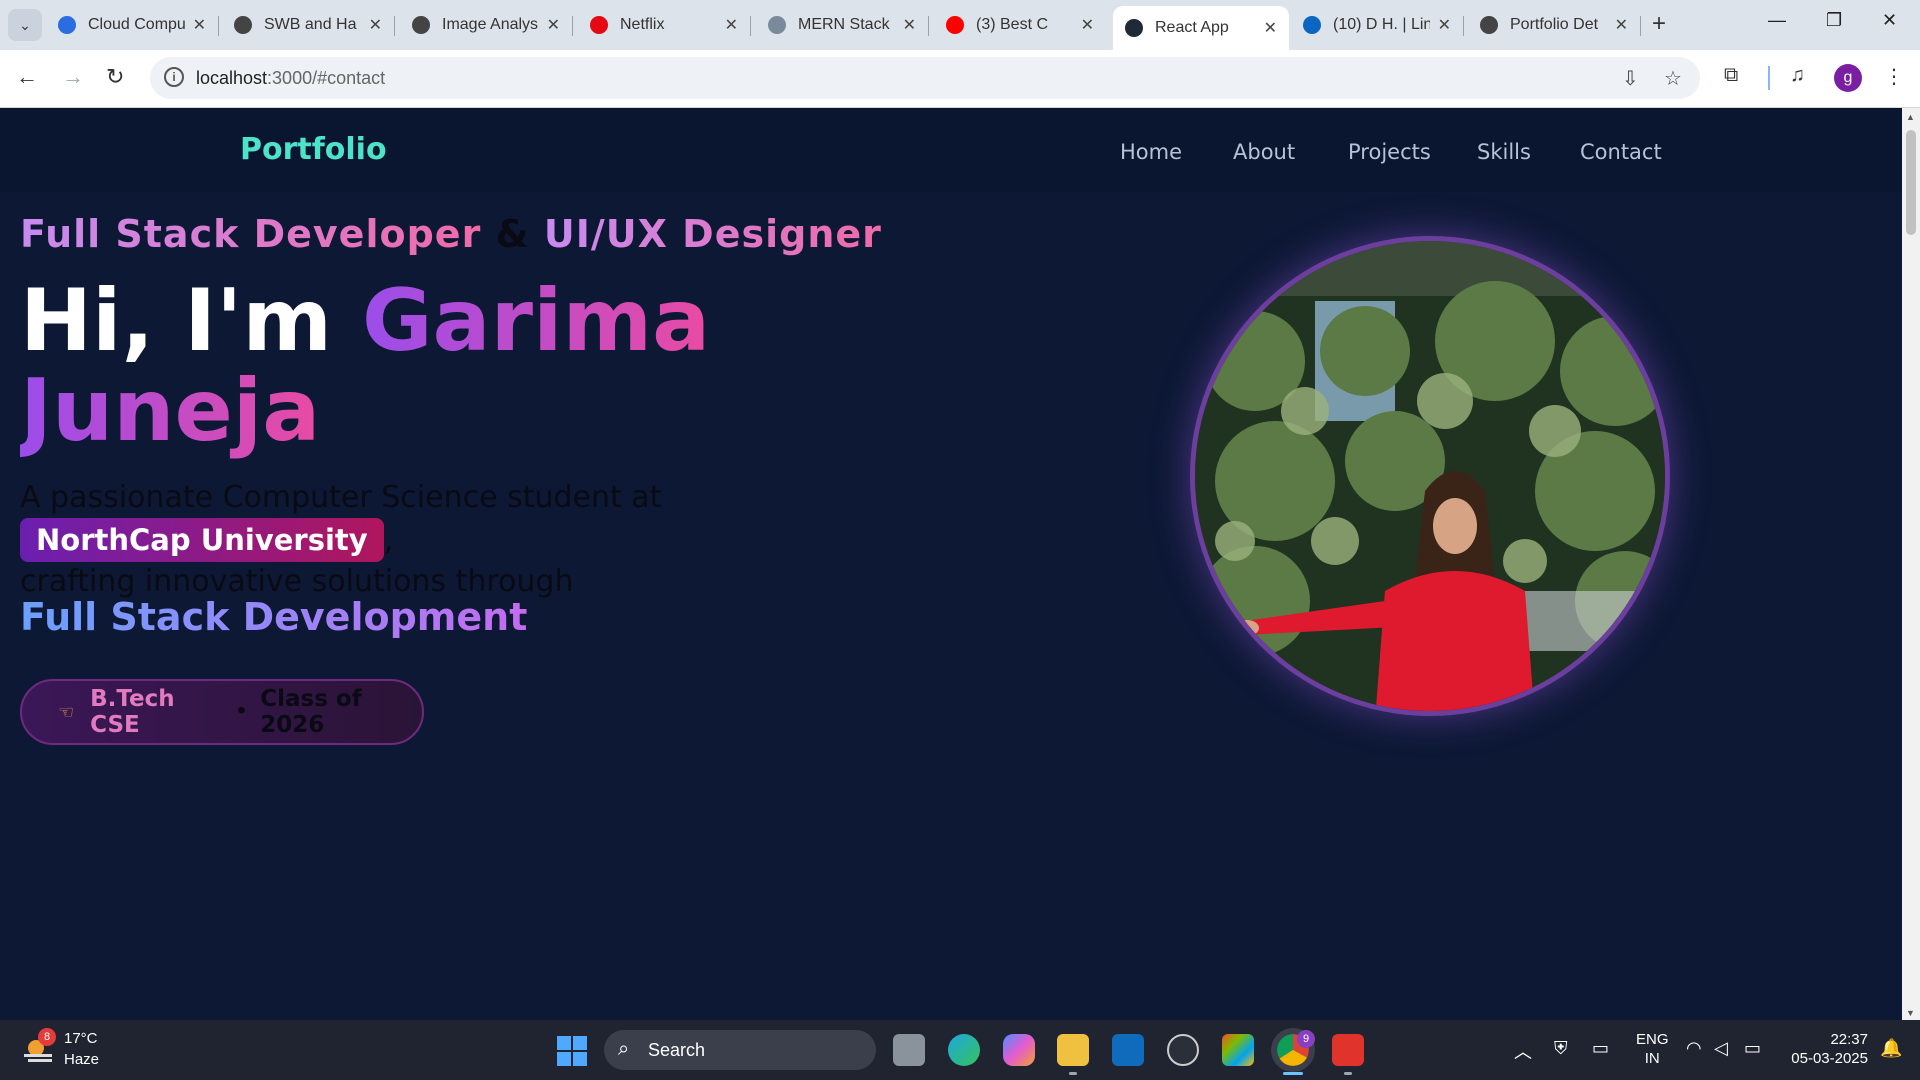  Describe the element at coordinates (47, 1037) in the screenshot. I see `weather-alert-badge: 8` at that location.